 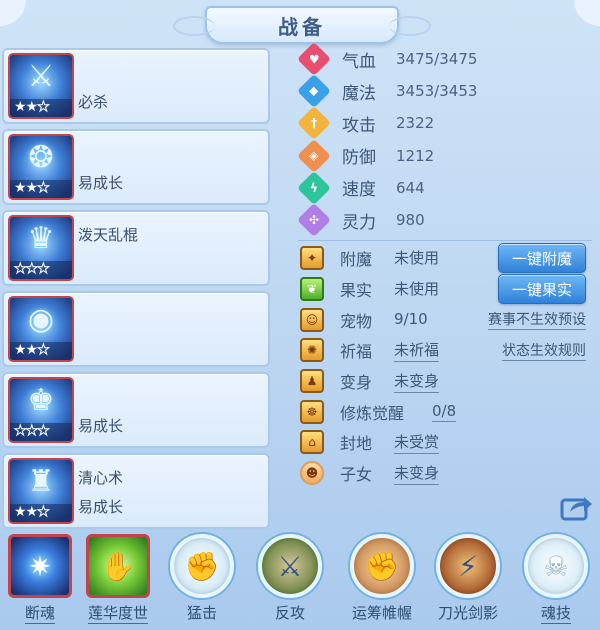 What do you see at coordinates (312, 289) in the screenshot?
I see `fruit-icon: ❦` at bounding box center [312, 289].